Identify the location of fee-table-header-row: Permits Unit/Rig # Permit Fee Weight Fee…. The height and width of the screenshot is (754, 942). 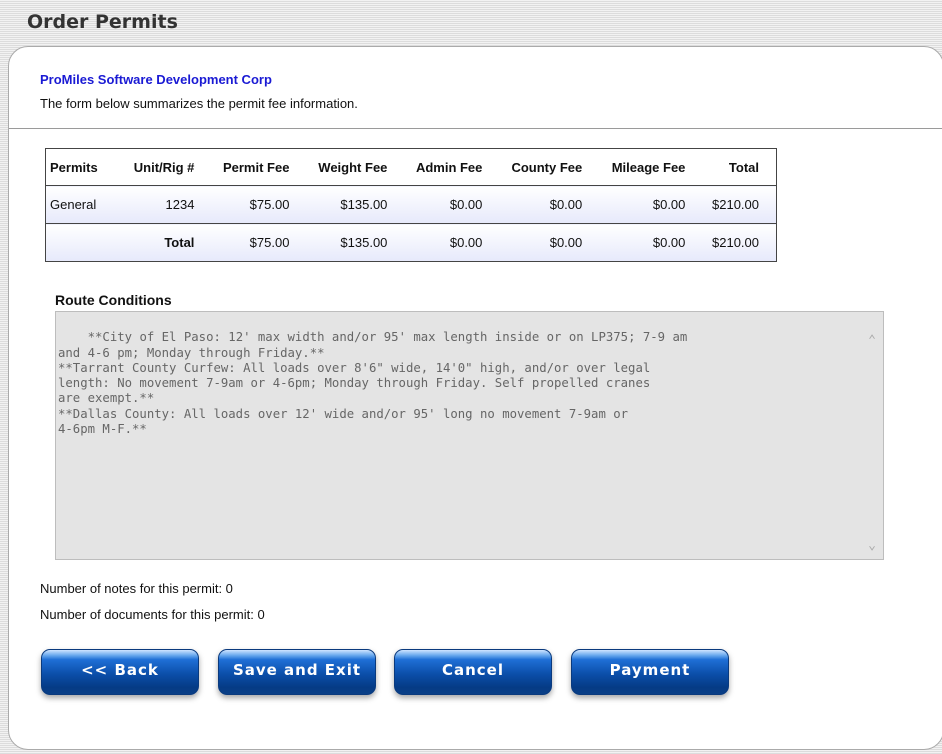
(411, 167).